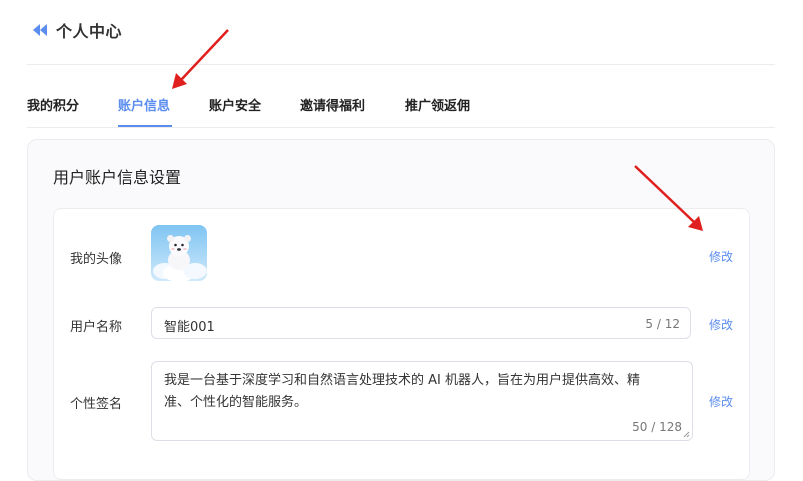 The width and height of the screenshot is (803, 481). Describe the element at coordinates (117, 177) in the screenshot. I see `card-title: 用户账户信息设置` at that location.